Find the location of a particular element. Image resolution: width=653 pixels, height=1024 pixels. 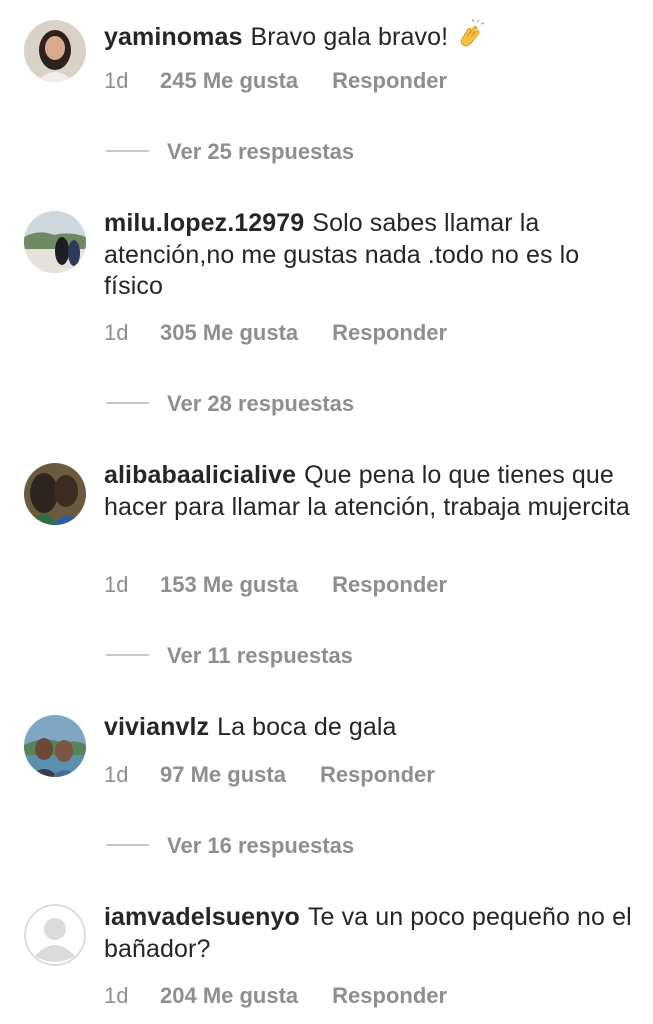

view-replies-button: Ver 28 respuestas is located at coordinates (230, 404).